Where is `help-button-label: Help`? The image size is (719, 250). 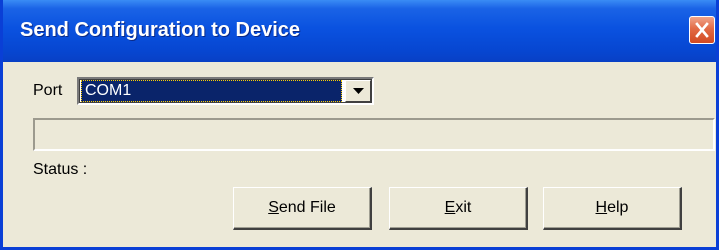
help-button-label: Help is located at coordinates (612, 207).